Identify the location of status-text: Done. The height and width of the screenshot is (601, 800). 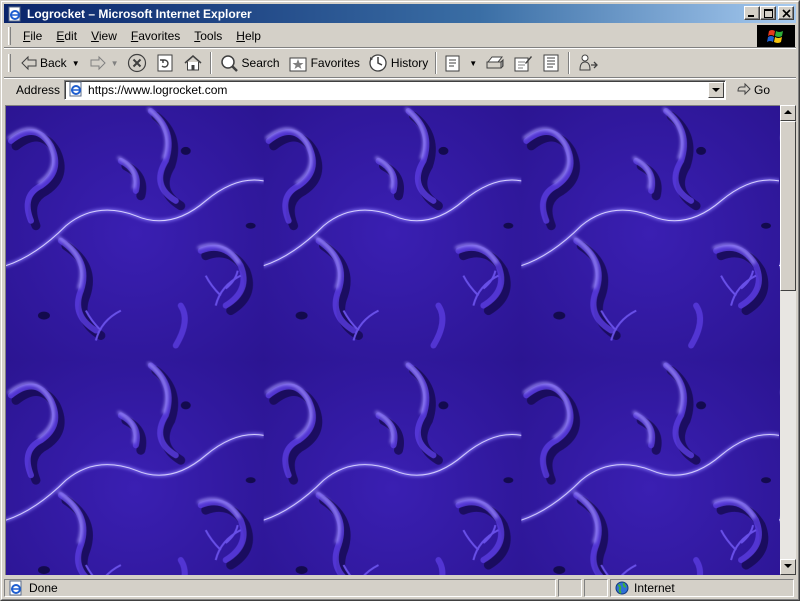
(43, 588).